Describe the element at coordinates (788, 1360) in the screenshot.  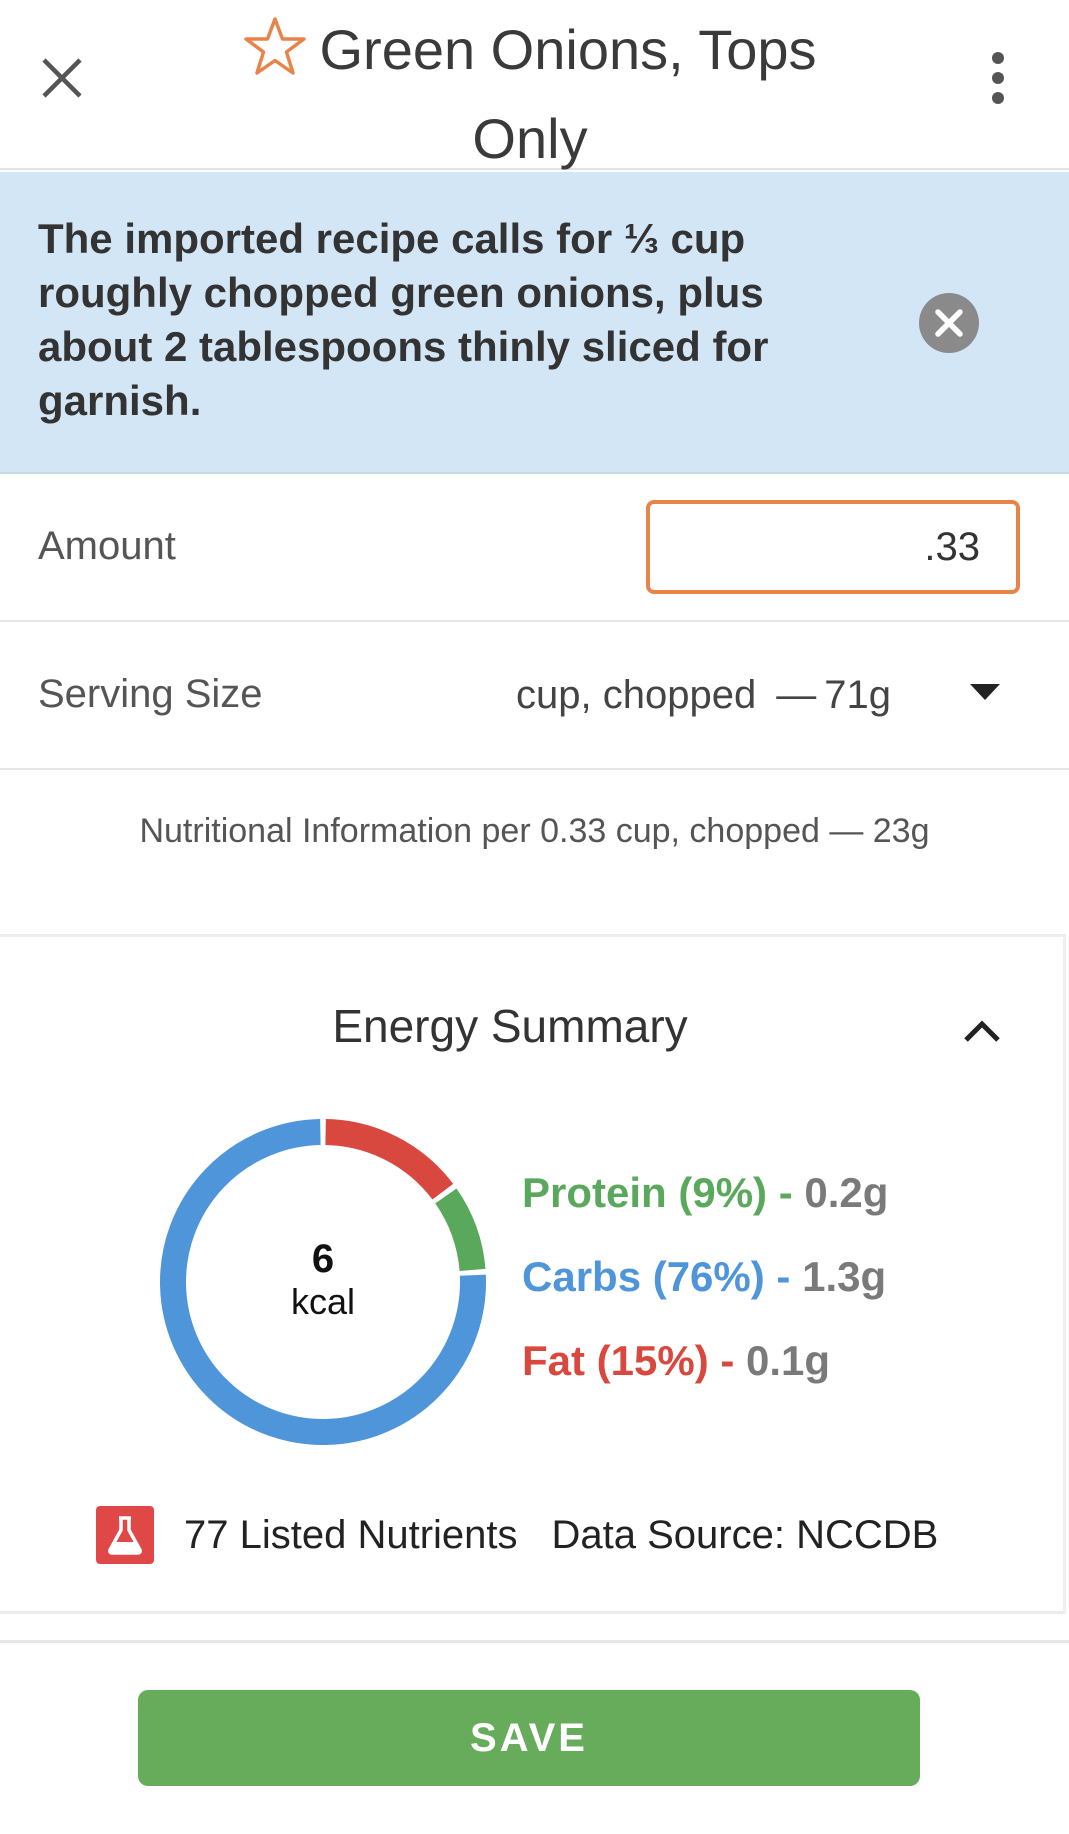
I see `macro-fat-amount: 0.1g` at that location.